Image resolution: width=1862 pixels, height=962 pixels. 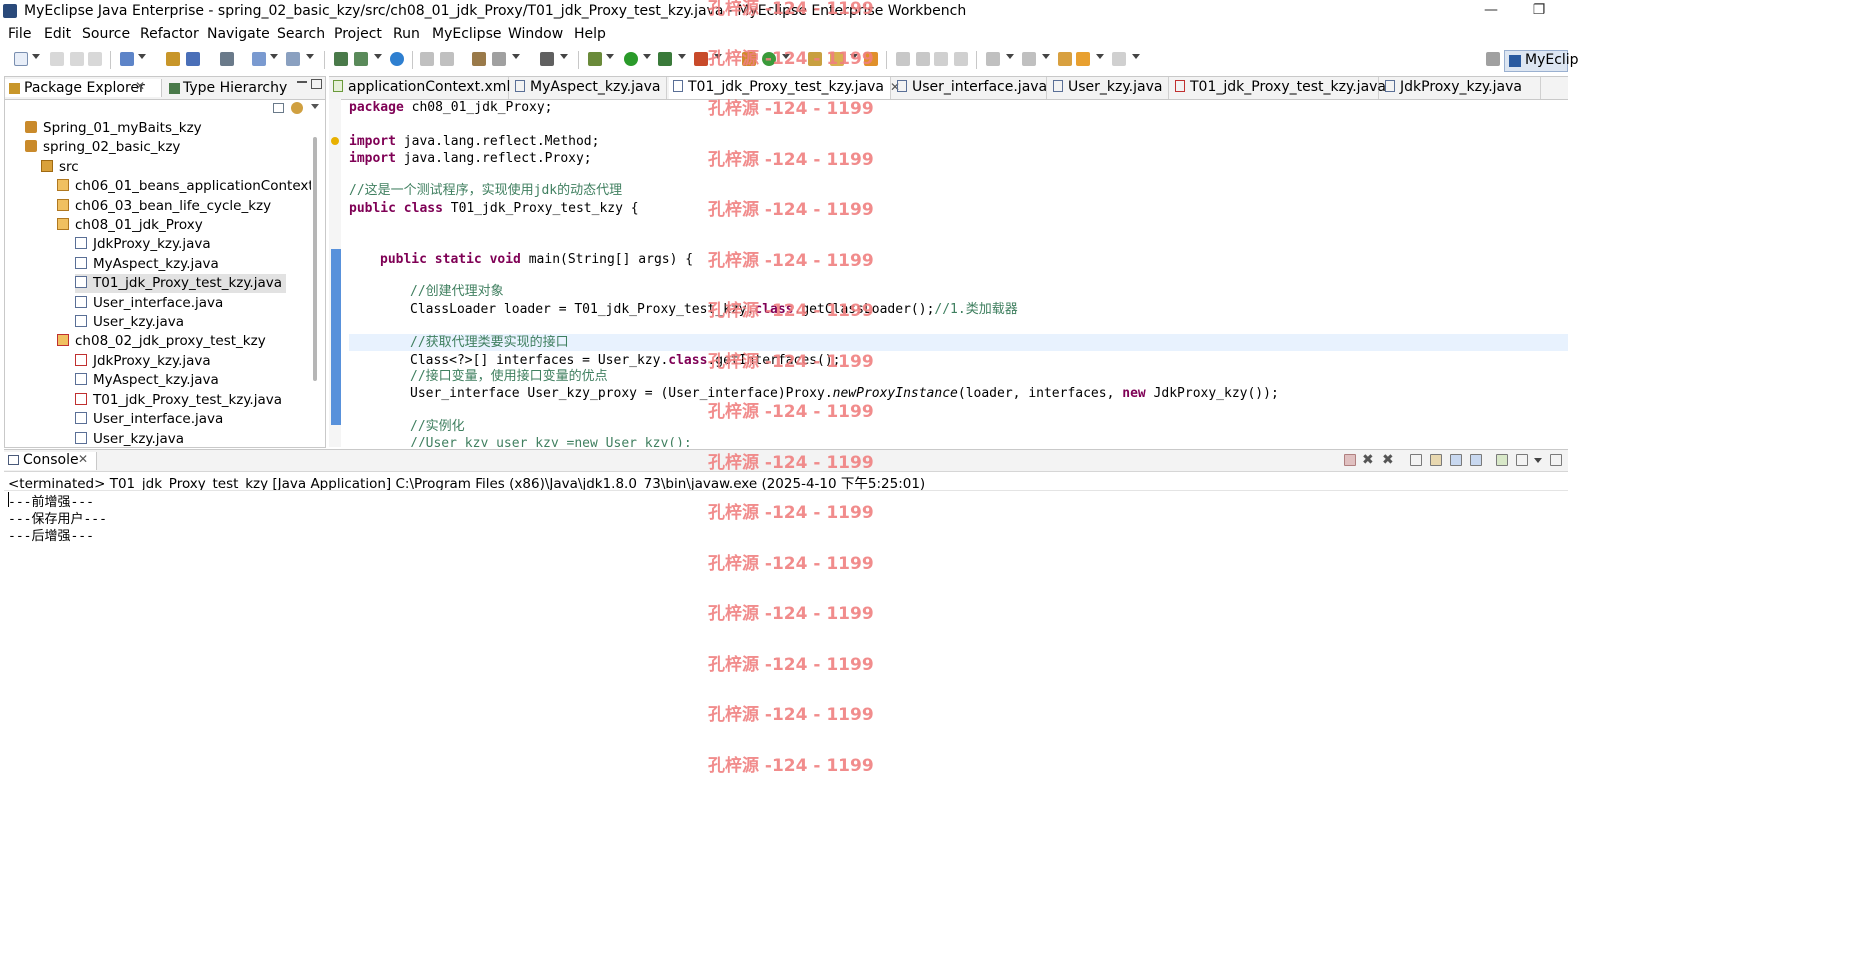 I want to click on menu-search: Search, so click(x=301, y=34).